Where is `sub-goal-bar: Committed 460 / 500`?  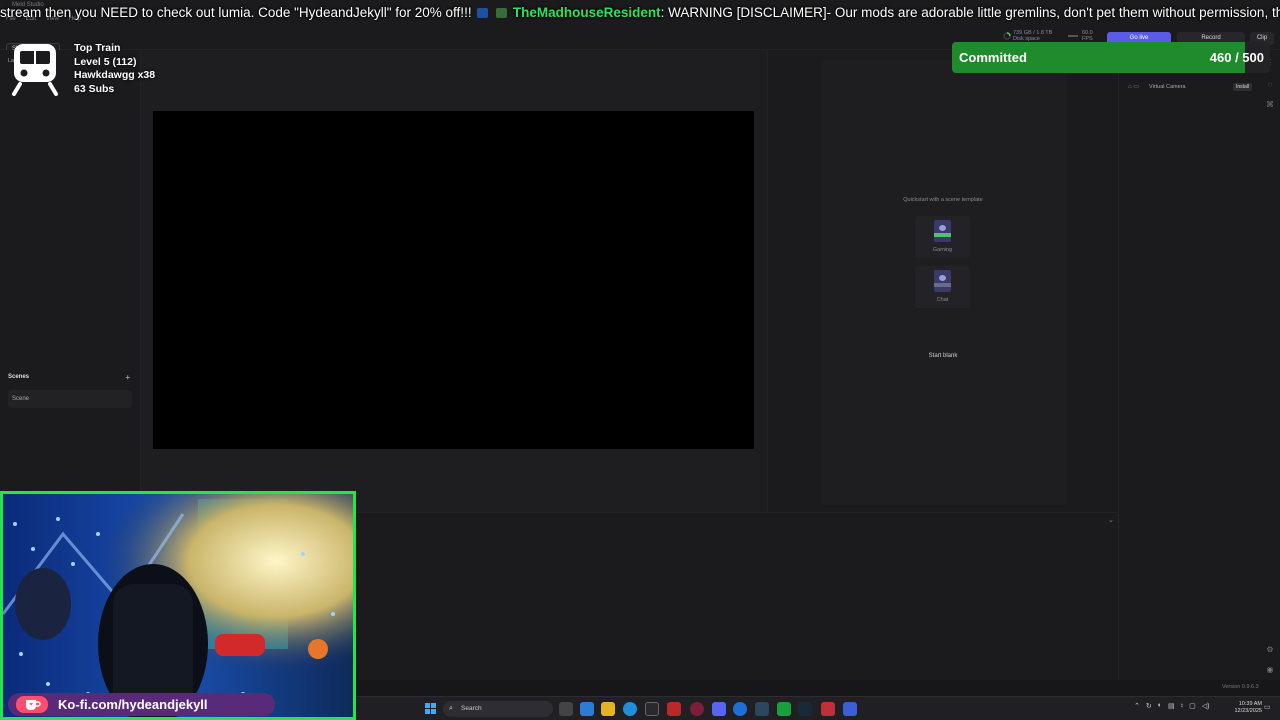
sub-goal-bar: Committed 460 / 500 is located at coordinates (1111, 57).